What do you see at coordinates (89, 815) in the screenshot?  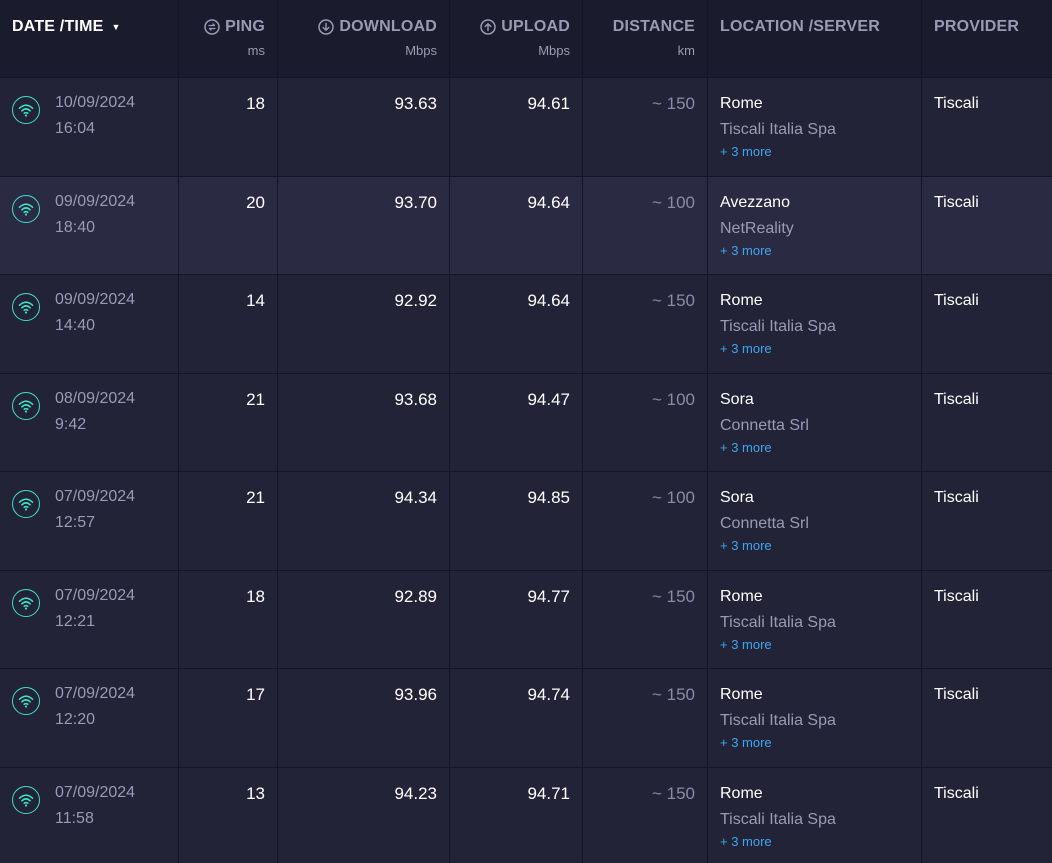 I see `cell-date: 07/09/2024 11:58` at bounding box center [89, 815].